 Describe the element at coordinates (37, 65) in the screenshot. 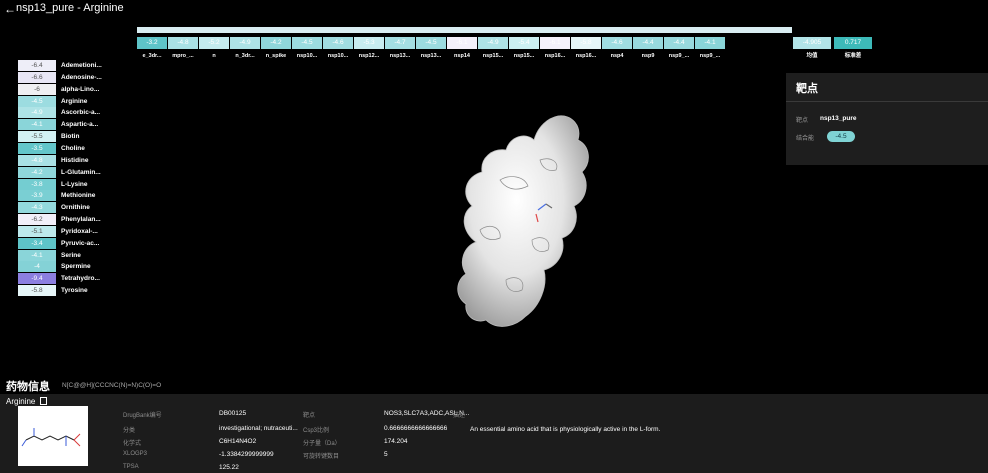

I see `drug-score-cell: -6.4` at that location.